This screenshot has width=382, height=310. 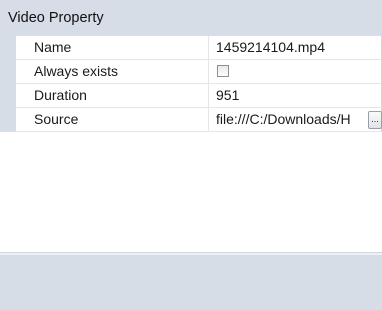 What do you see at coordinates (112, 71) in the screenshot?
I see `property-label-always-exists: Always exists` at bounding box center [112, 71].